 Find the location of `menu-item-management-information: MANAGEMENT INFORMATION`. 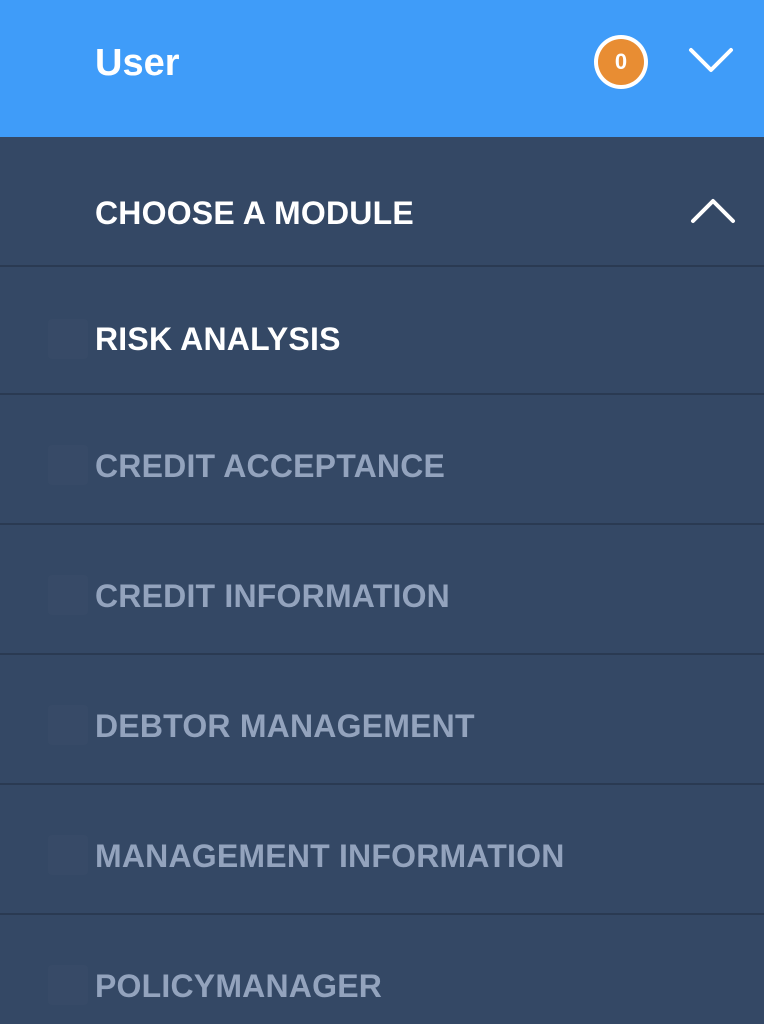

menu-item-management-information: MANAGEMENT INFORMATION is located at coordinates (382, 850).